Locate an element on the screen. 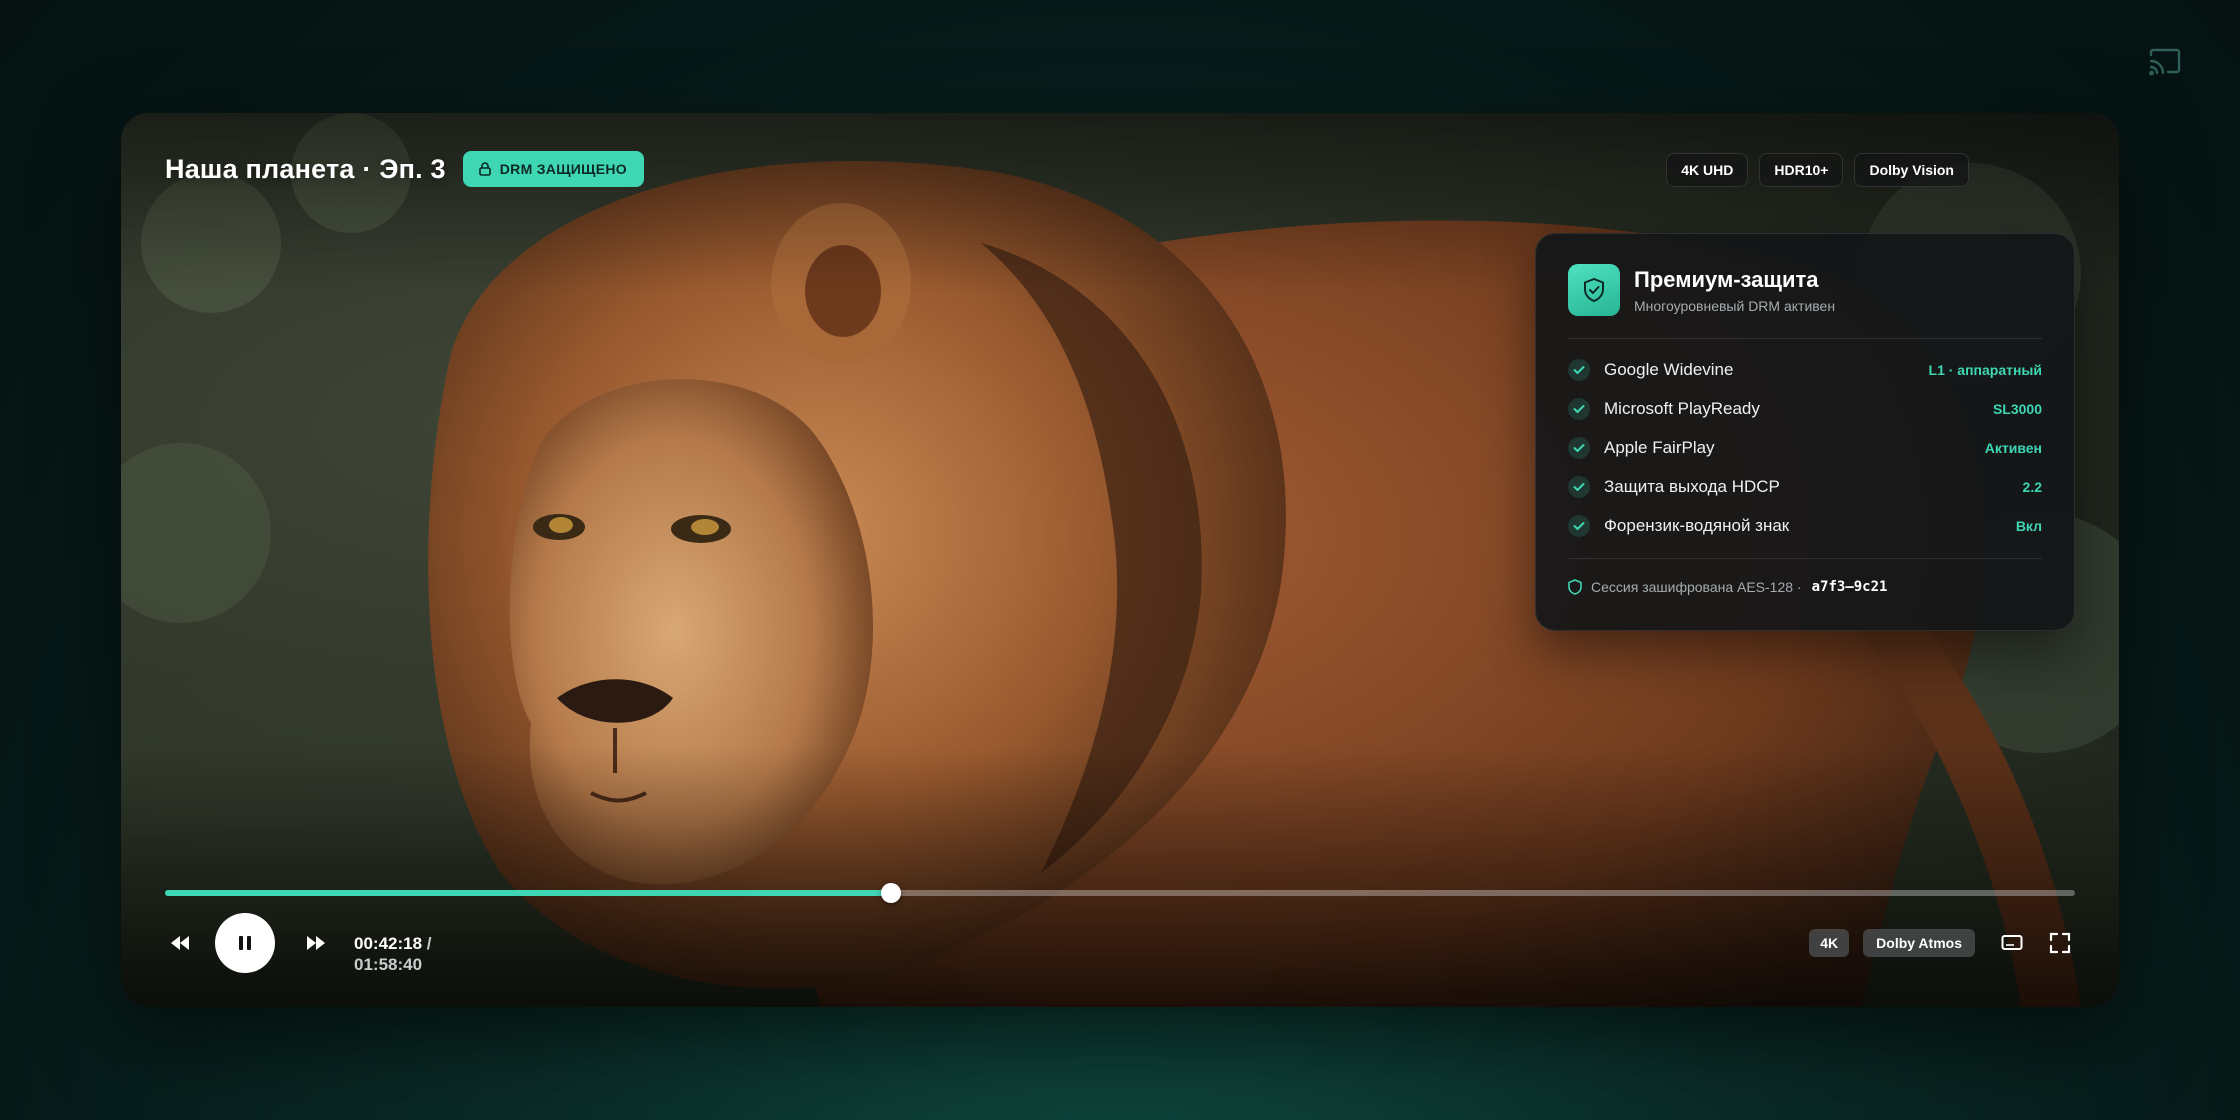 This screenshot has height=1120, width=2240. session-id: a7f3–9c21 is located at coordinates (1849, 587).